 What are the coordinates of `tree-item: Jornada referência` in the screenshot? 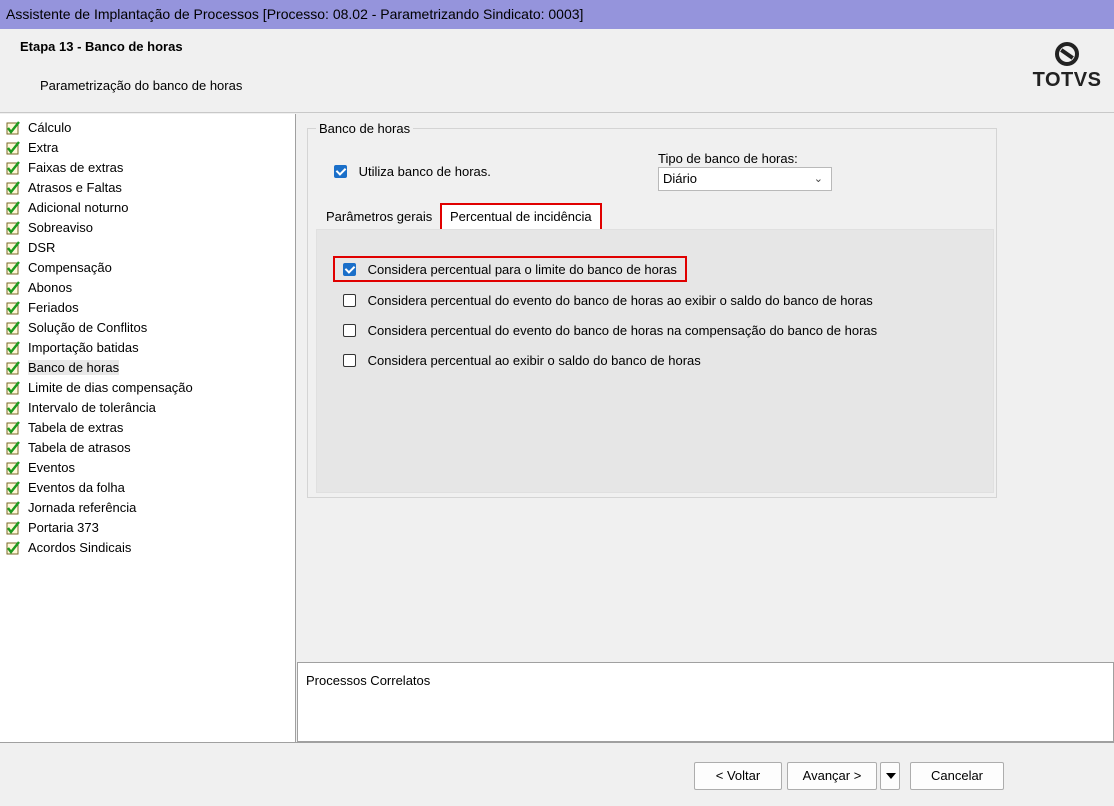 It's located at (147, 508).